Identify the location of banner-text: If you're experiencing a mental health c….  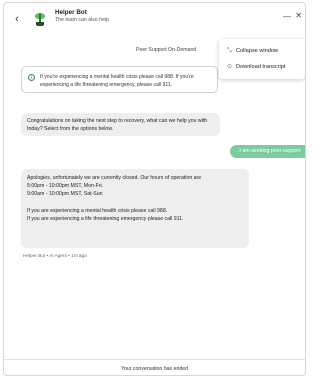
(117, 81).